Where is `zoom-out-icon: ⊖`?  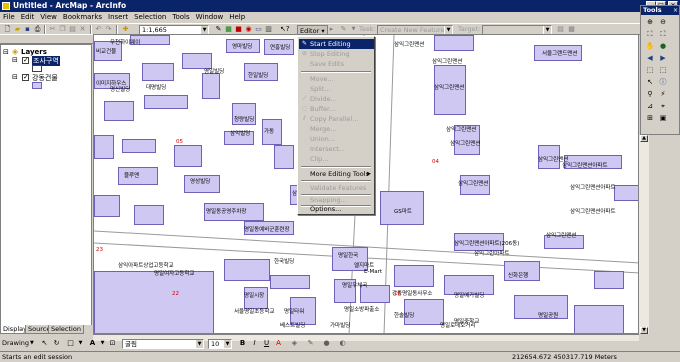 zoom-out-icon: ⊖ is located at coordinates (663, 22).